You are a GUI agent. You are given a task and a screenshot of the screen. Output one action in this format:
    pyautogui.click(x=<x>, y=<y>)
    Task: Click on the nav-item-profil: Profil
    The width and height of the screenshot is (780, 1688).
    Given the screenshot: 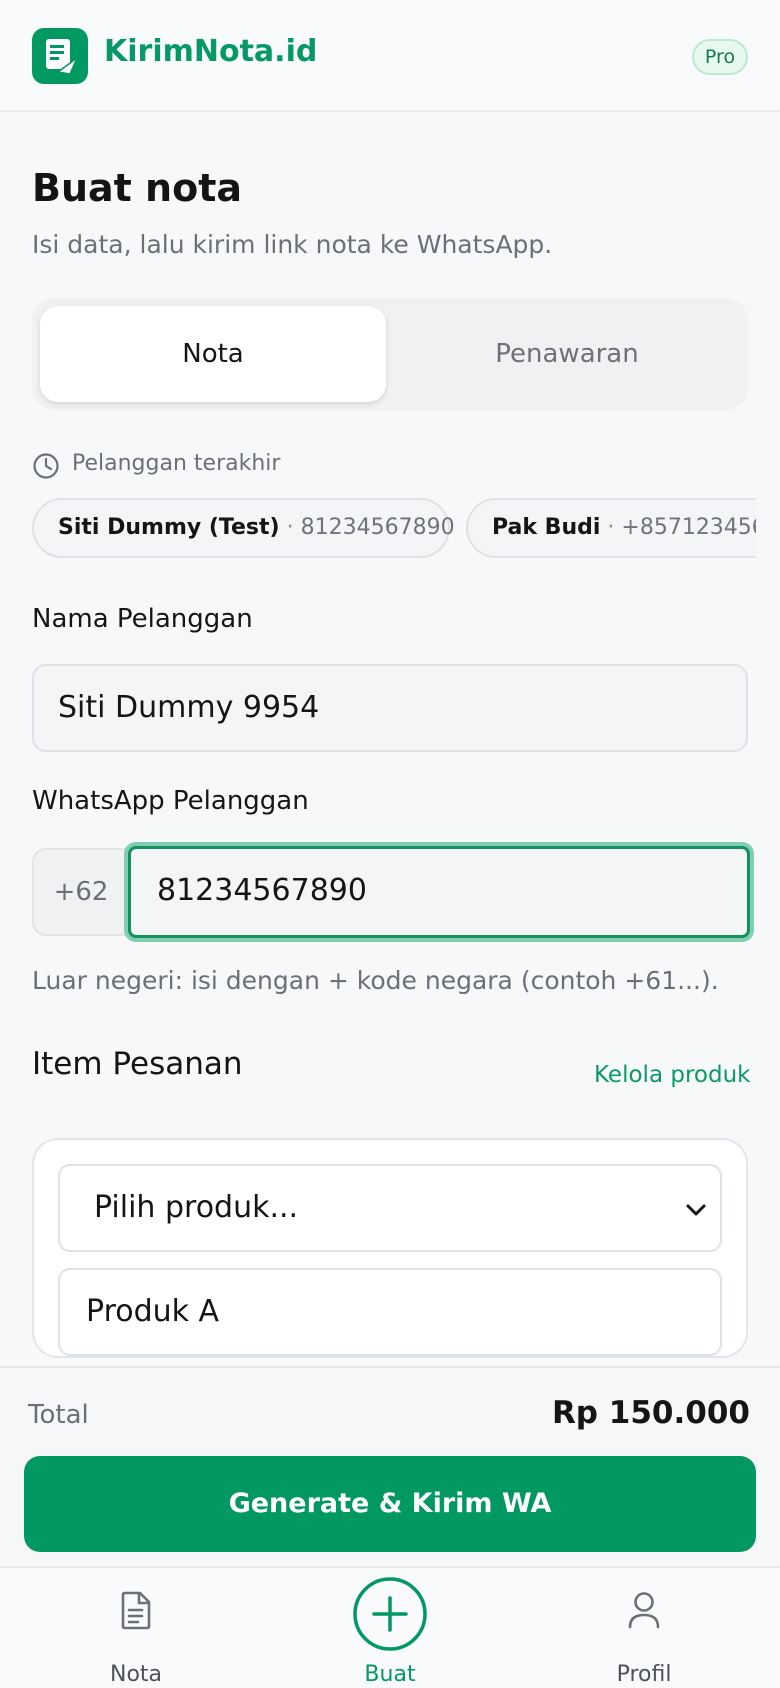 What is the action you would take?
    pyautogui.click(x=644, y=1627)
    